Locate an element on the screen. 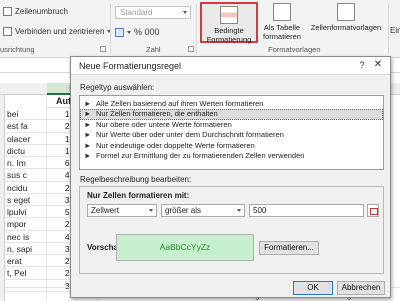  cell: sus c is located at coordinates (26, 175).